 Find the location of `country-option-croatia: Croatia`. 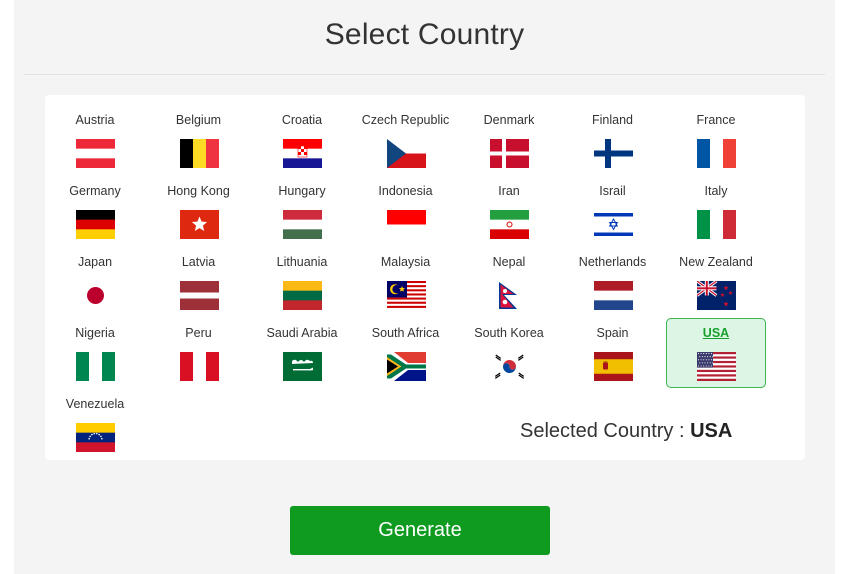

country-option-croatia: Croatia is located at coordinates (302, 140).